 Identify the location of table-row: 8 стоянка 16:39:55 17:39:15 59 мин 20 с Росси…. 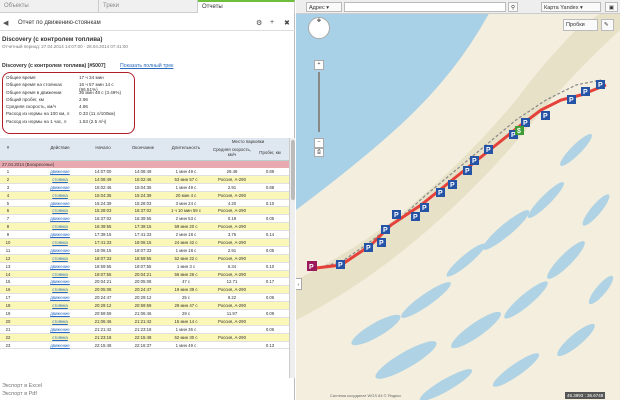
(144, 227).